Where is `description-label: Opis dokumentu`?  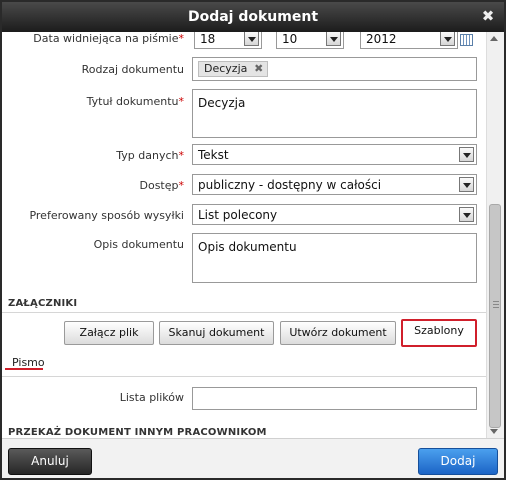
description-label: Opis dokumentu is located at coordinates (138, 244).